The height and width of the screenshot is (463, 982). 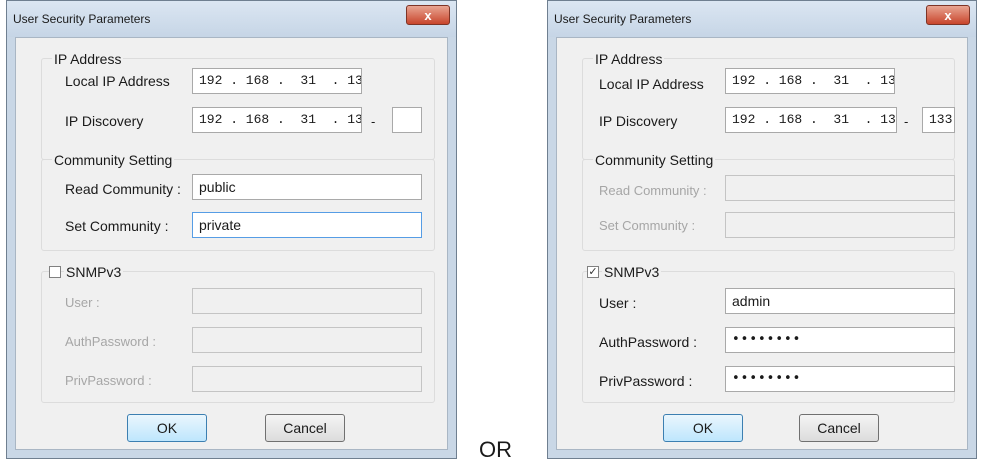 I want to click on read-community-field, so click(x=840, y=188).